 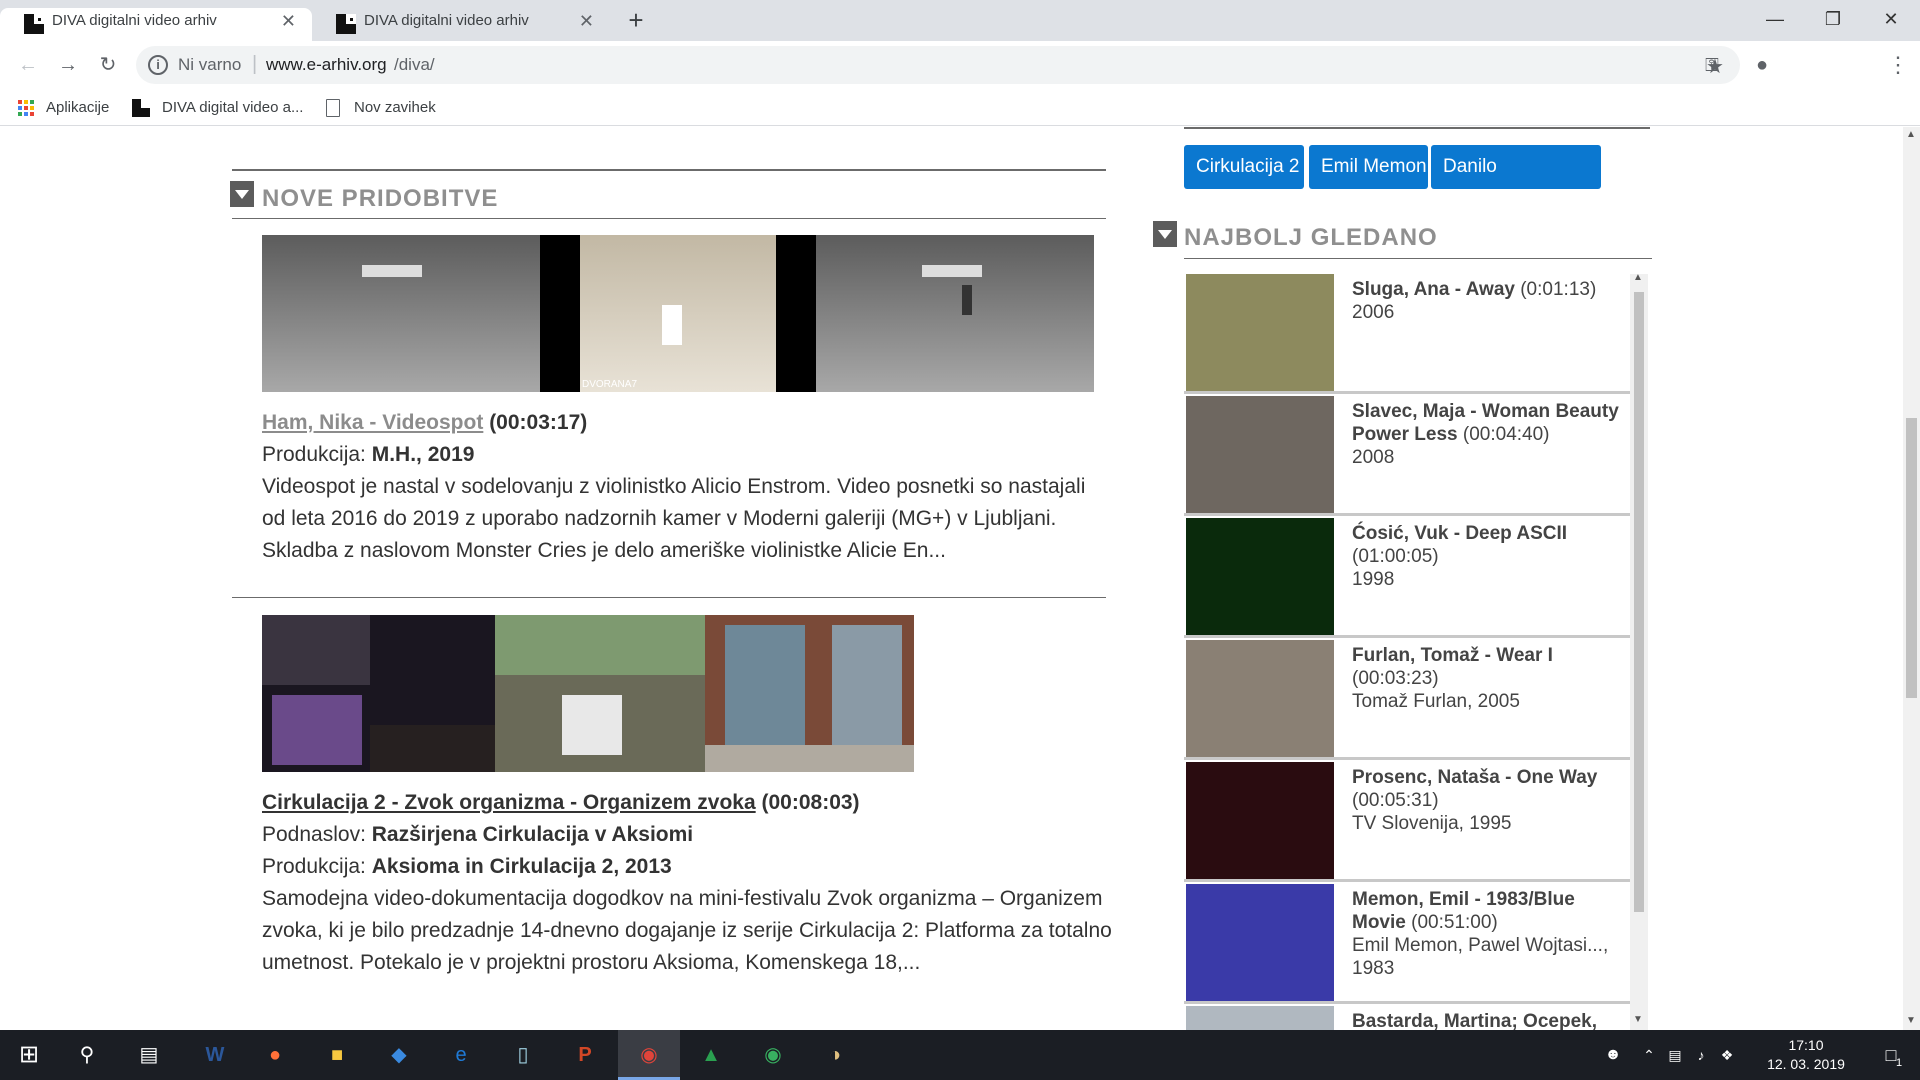 I want to click on close-window-icon: ✕, so click(x=1891, y=20).